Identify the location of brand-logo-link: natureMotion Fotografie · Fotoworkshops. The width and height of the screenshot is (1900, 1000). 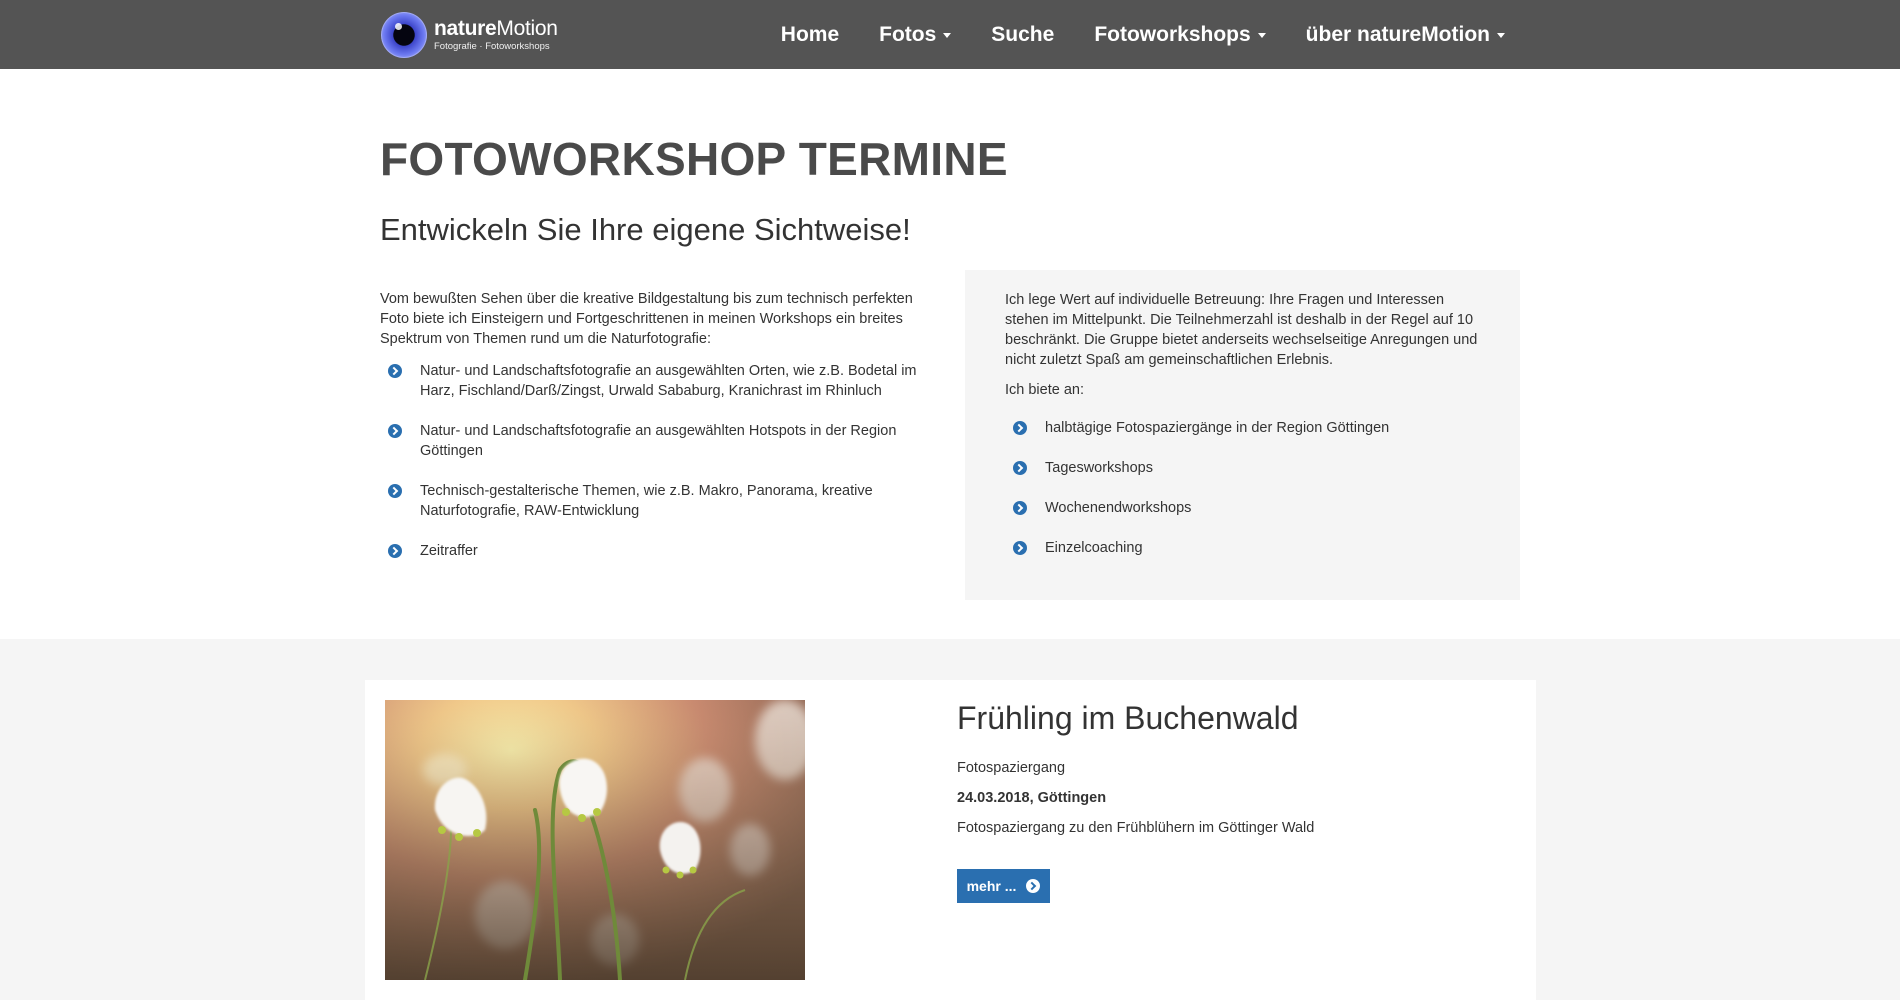
(469, 35).